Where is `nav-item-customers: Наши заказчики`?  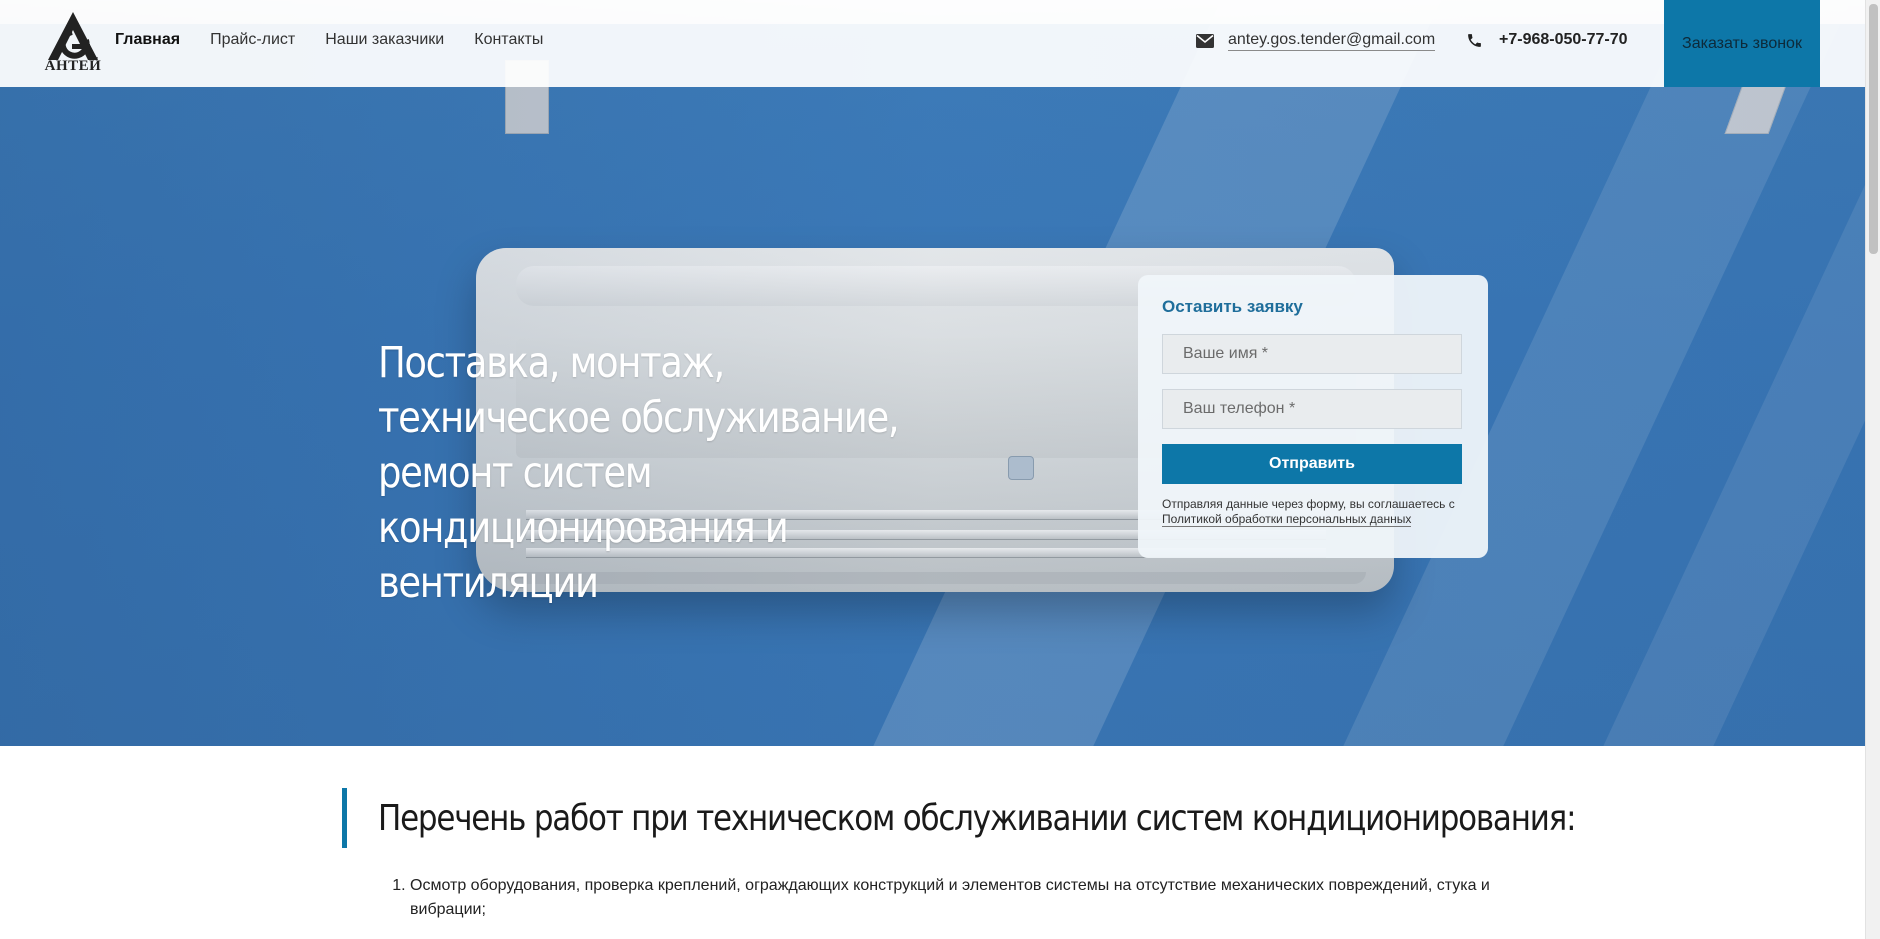 nav-item-customers: Наши заказчики is located at coordinates (384, 40).